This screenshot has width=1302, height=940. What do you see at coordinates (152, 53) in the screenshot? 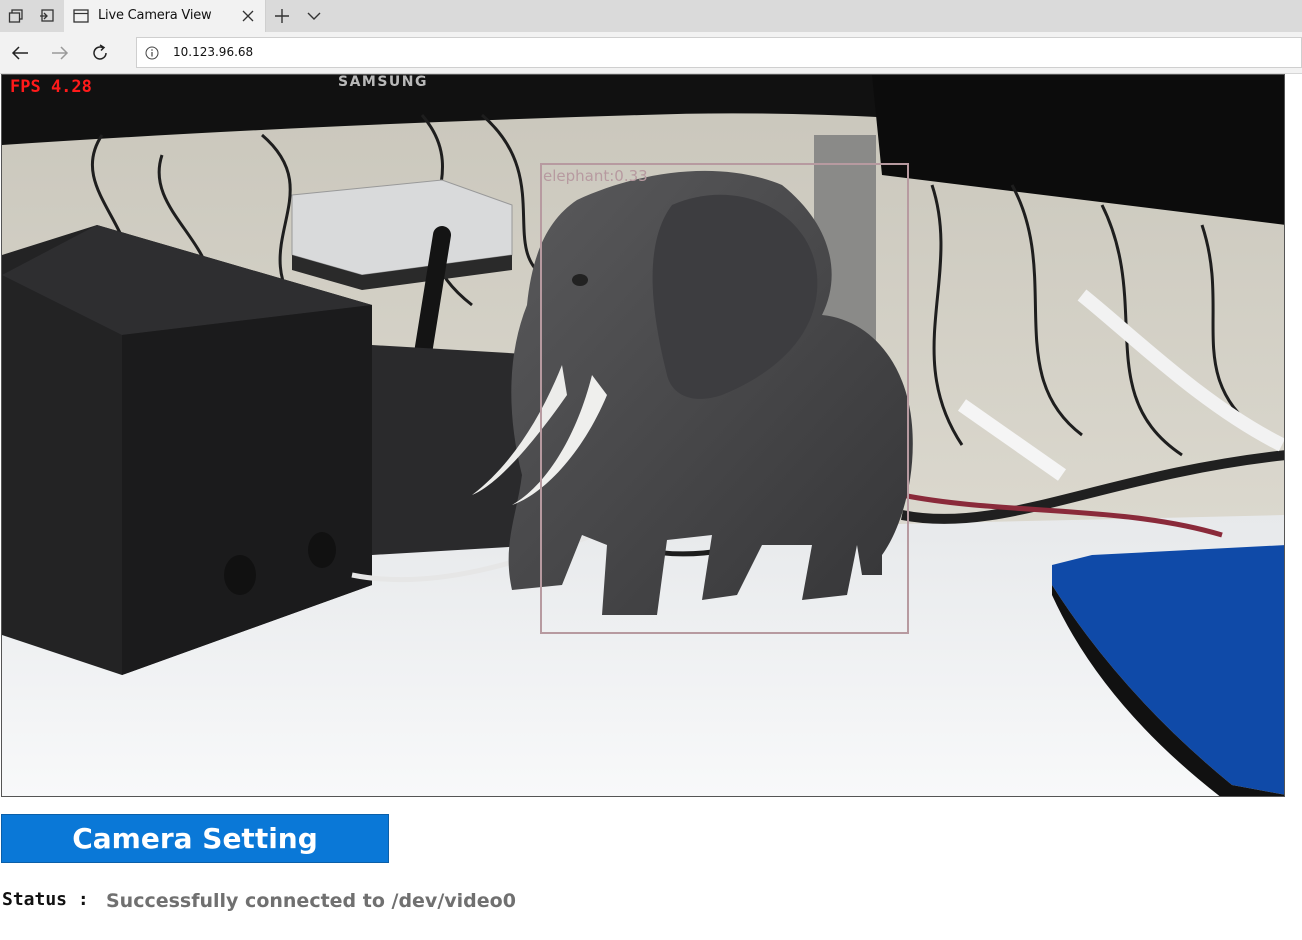
I see `info-icon` at bounding box center [152, 53].